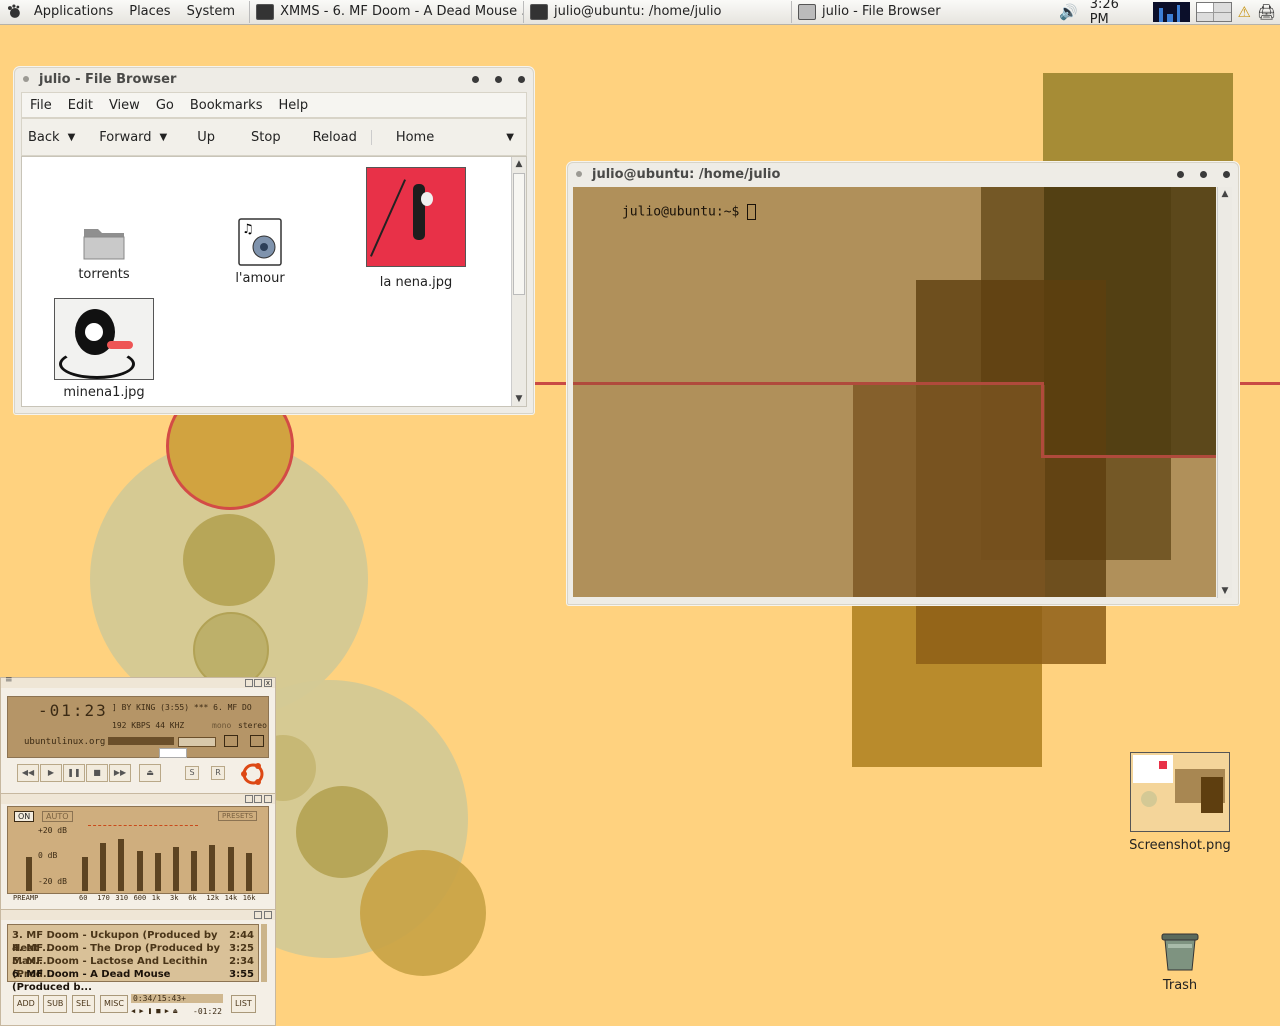 This screenshot has height=1026, width=1280. What do you see at coordinates (120, 773) in the screenshot?
I see `next-button: ▶▶` at bounding box center [120, 773].